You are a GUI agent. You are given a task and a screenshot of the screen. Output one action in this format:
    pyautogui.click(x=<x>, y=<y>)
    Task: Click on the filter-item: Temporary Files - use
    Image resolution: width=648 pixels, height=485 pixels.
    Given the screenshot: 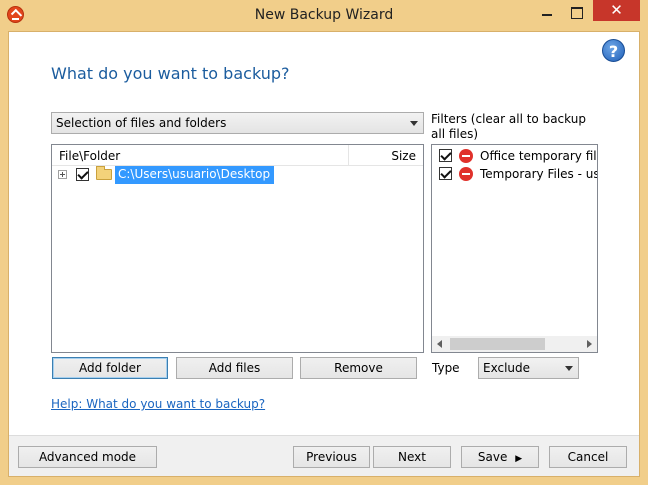 What is the action you would take?
    pyautogui.click(x=514, y=174)
    